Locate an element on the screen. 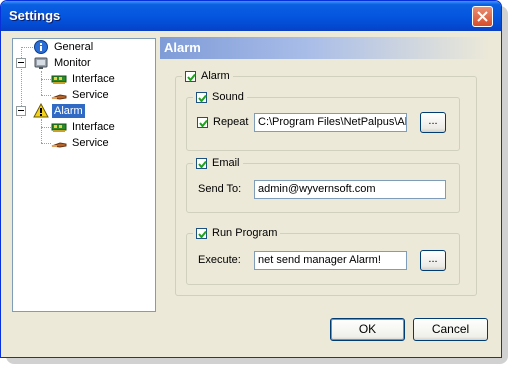  ok-button: OK is located at coordinates (367, 329).